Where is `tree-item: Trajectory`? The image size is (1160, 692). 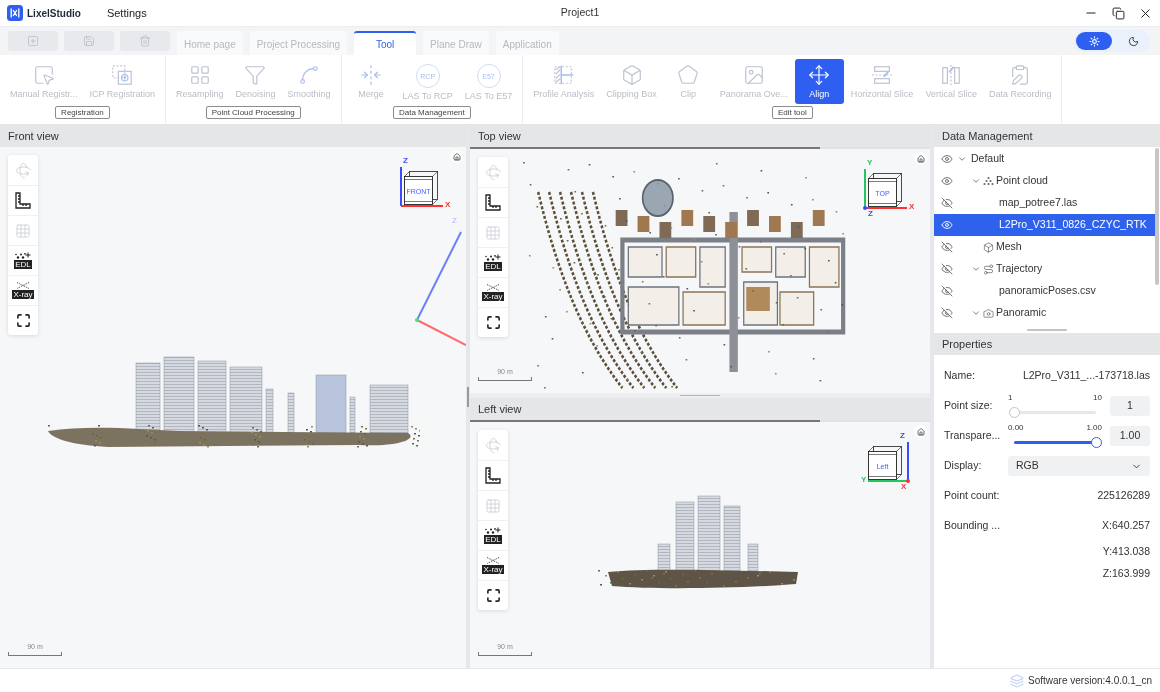
tree-item: Trajectory is located at coordinates (1044, 269).